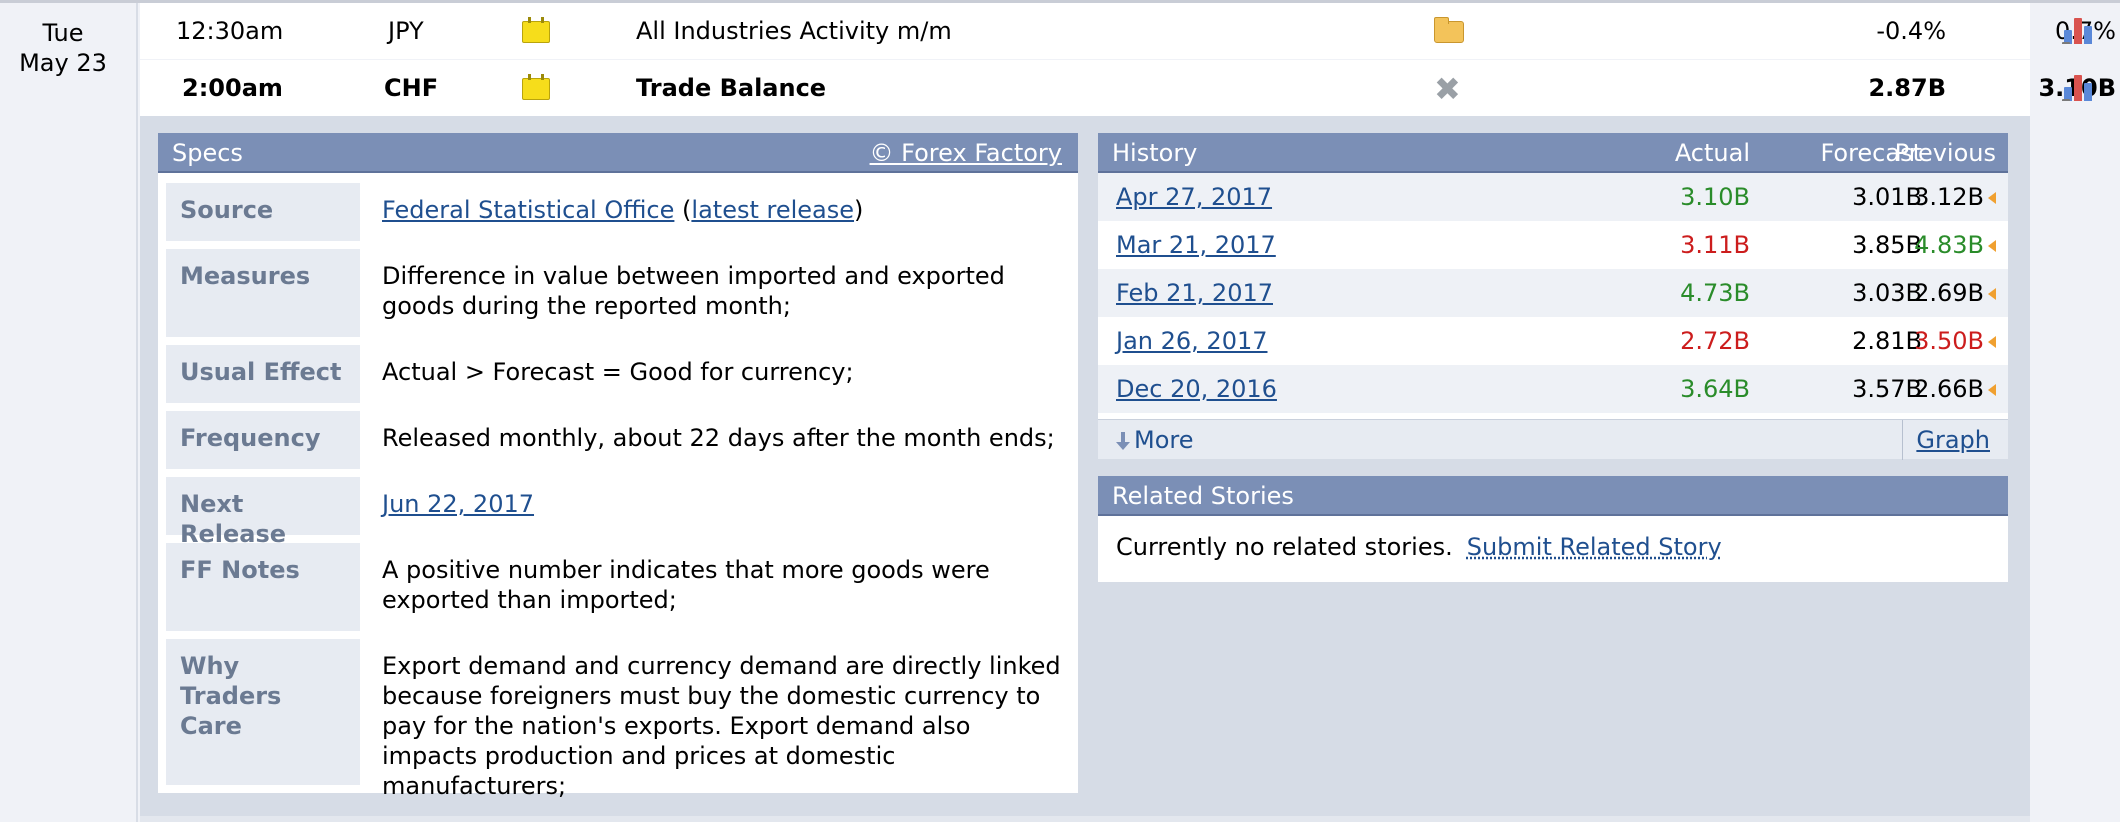 The image size is (2120, 822). I want to click on event-row: 2:00am CHF Trade Balance ✖ 2.87B 3.10B, so click(1128, 88).